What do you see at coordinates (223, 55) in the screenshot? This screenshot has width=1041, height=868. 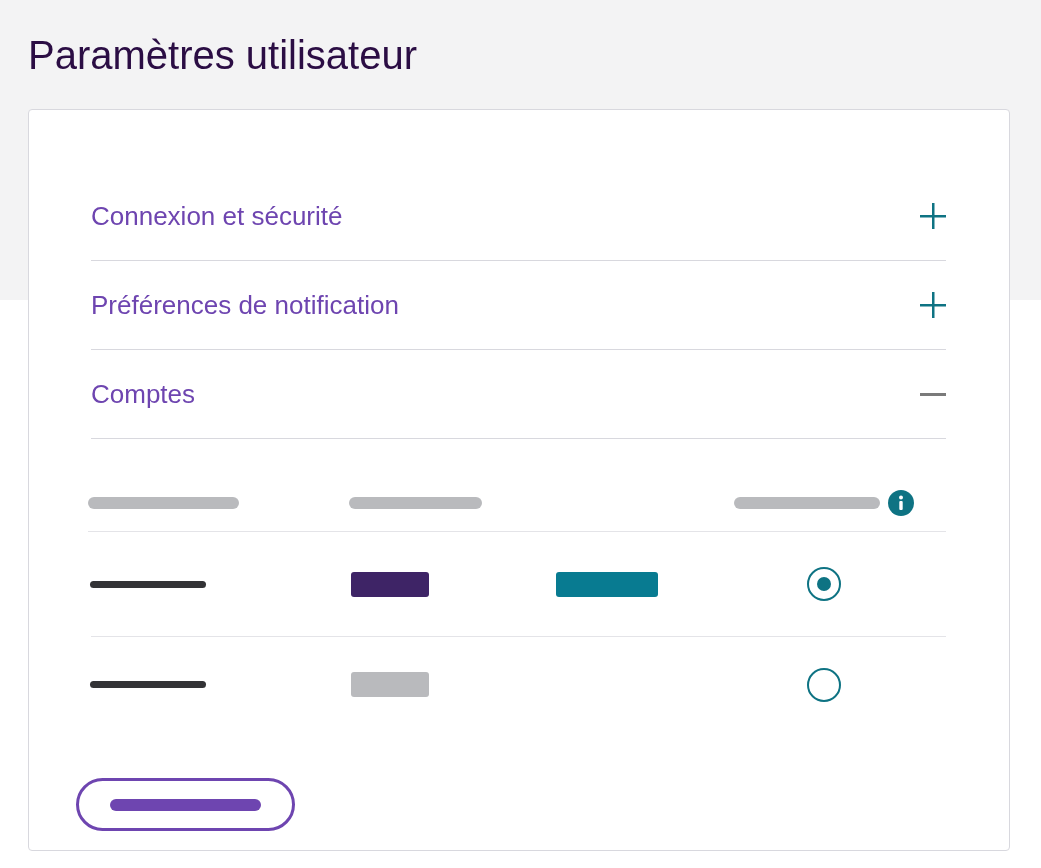 I see `page-title: Paramètres utilisateur` at bounding box center [223, 55].